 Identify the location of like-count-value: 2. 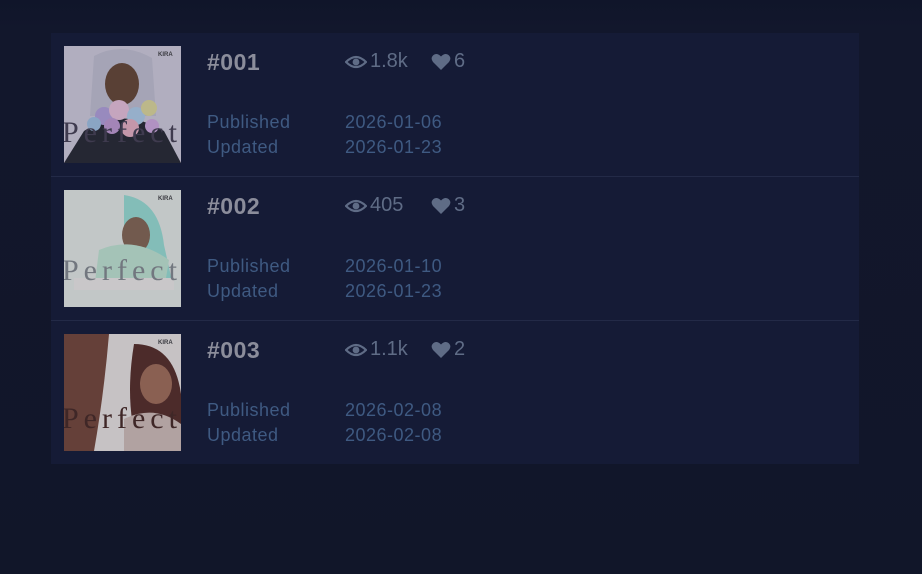
(460, 349).